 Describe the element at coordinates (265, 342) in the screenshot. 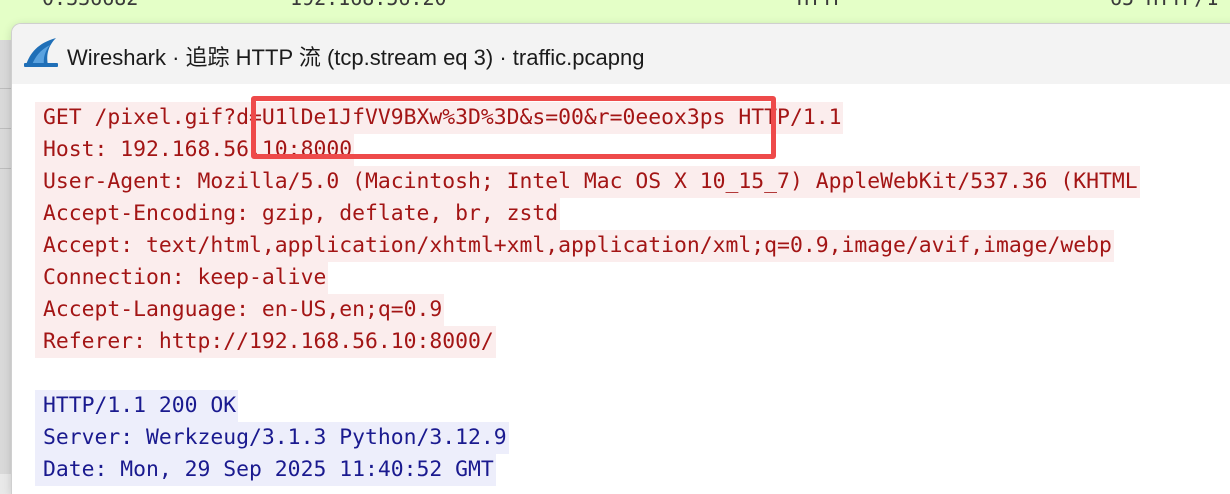

I see `client-line: Referer: http://192.168.56.10:8000/` at that location.